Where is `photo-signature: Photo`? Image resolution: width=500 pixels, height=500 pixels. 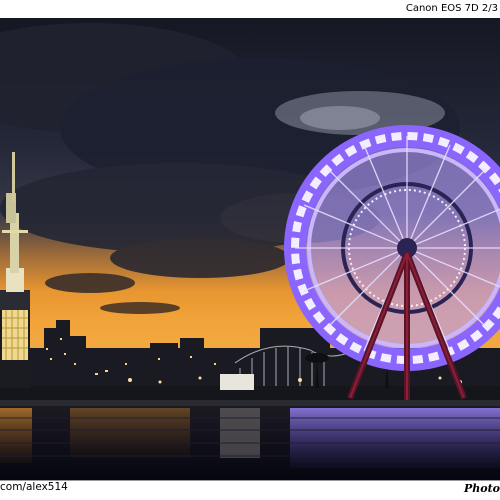
photo-signature: Photo is located at coordinates (481, 488).